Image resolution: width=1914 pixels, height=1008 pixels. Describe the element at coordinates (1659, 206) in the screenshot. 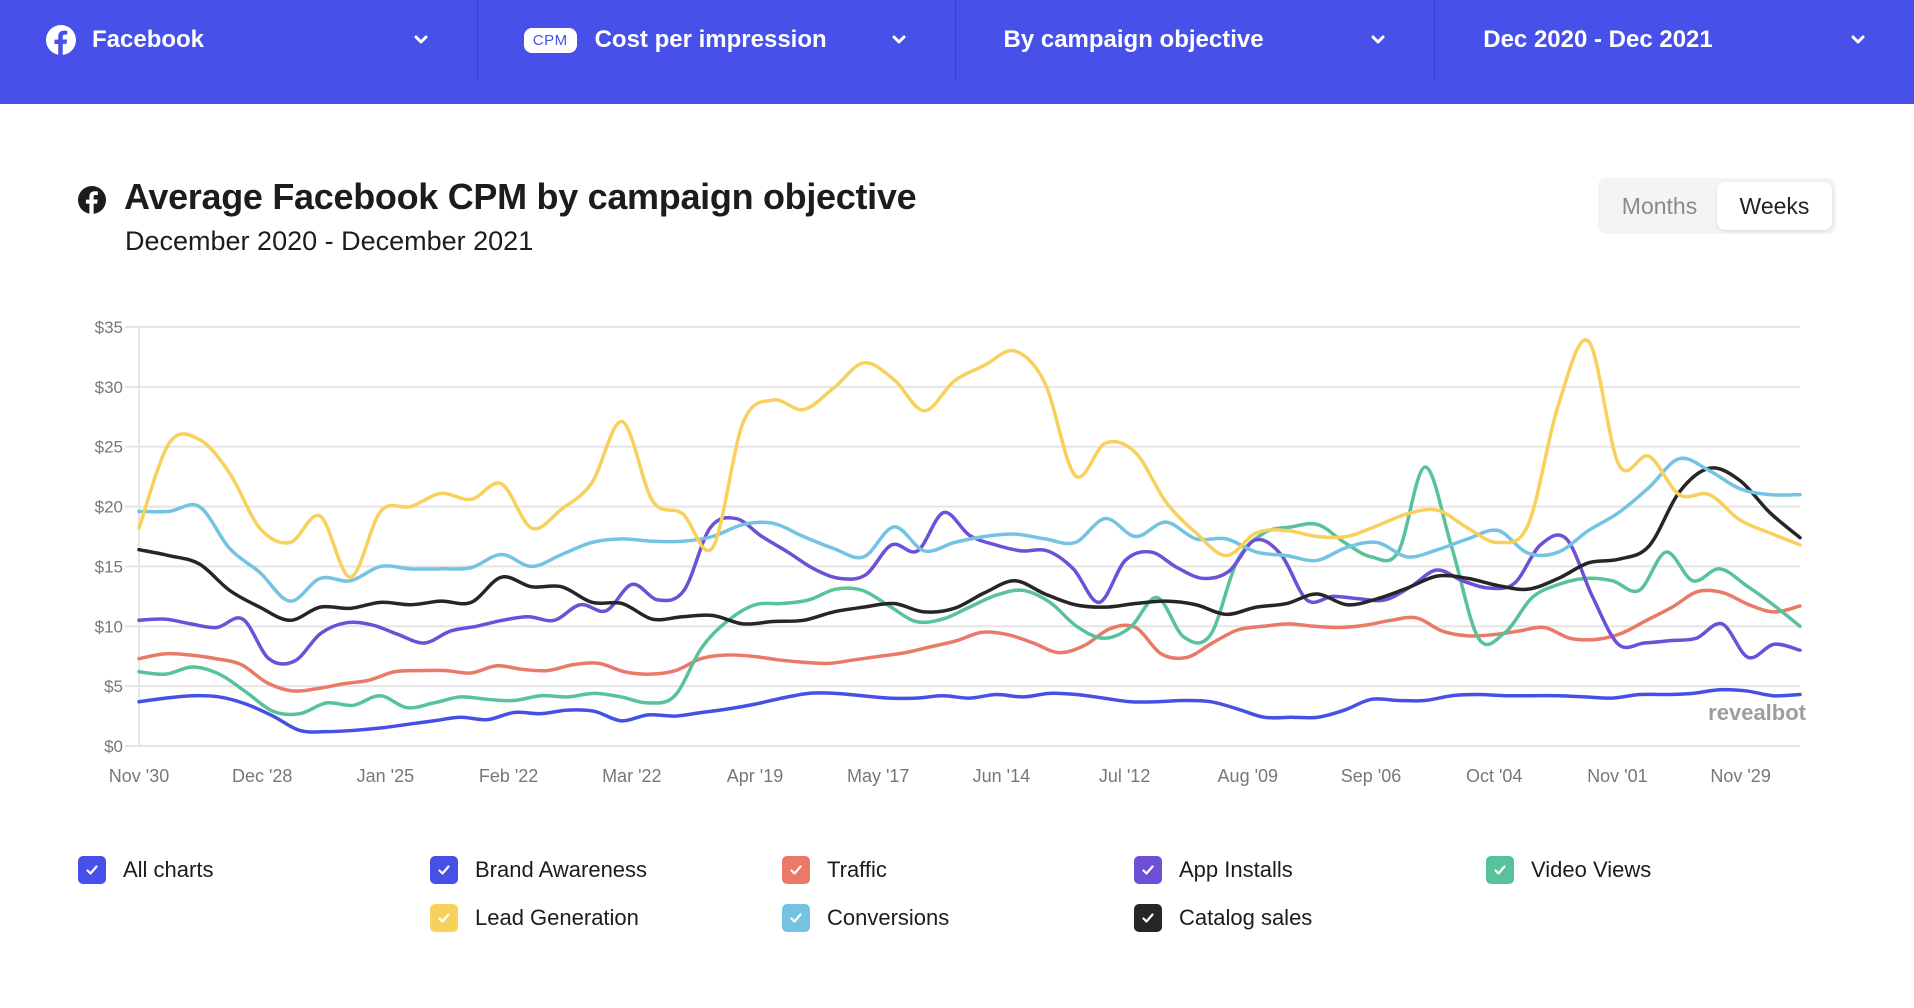

I see `toggle-months: Months` at that location.